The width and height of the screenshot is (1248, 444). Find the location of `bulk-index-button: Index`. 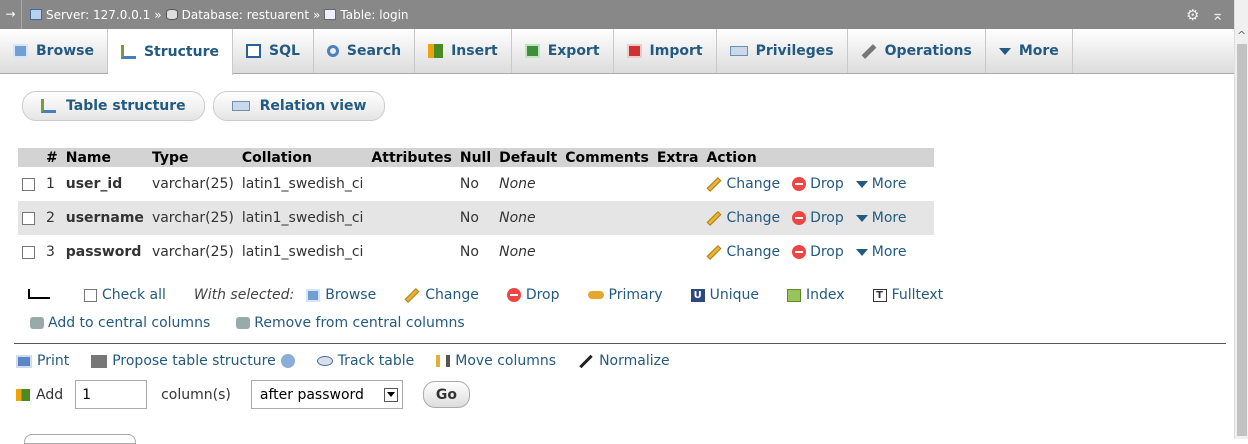

bulk-index-button: Index is located at coordinates (816, 295).